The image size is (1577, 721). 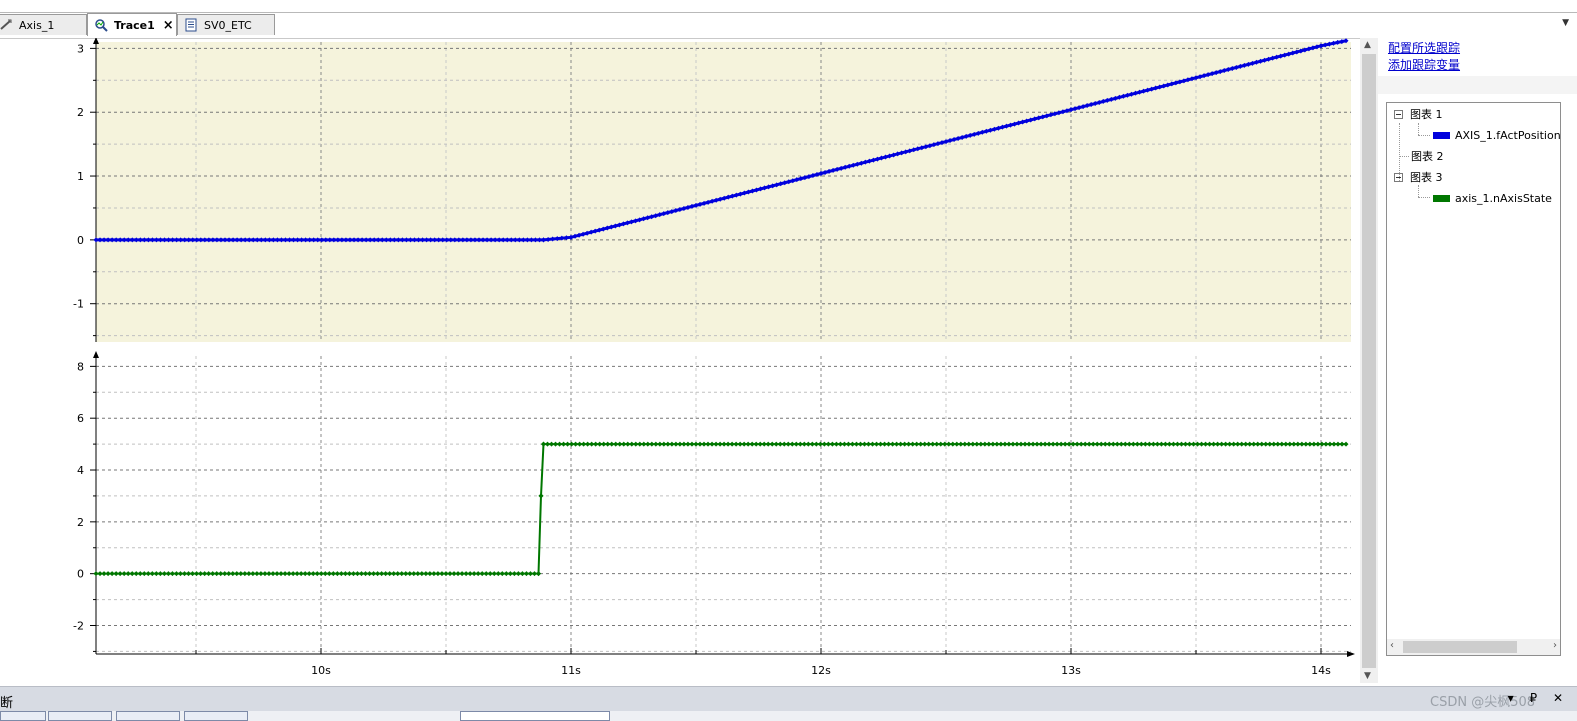 I want to click on chart-vertical-scrollbar: ▲ ▼, so click(x=1369, y=360).